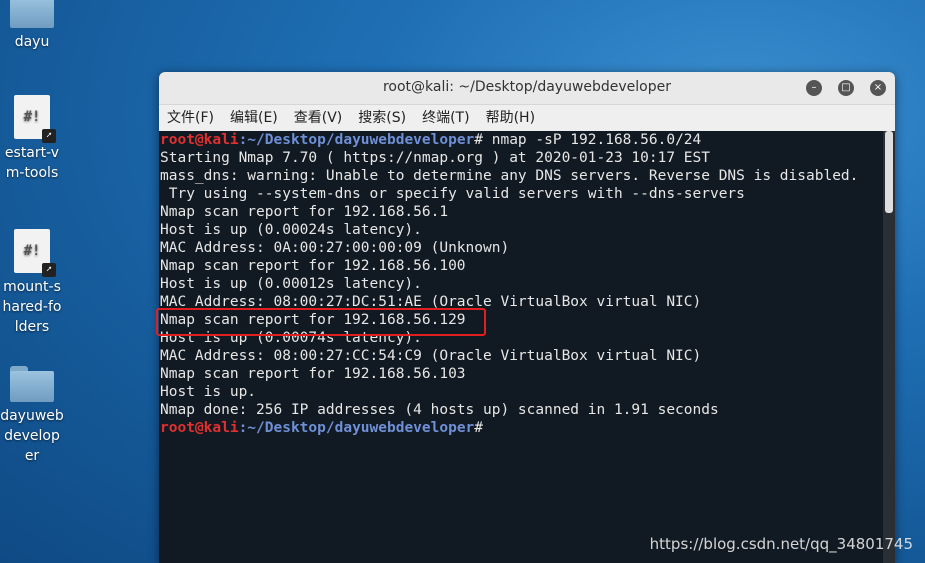 The width and height of the screenshot is (925, 563). What do you see at coordinates (814, 88) in the screenshot?
I see `minimize-button: –` at bounding box center [814, 88].